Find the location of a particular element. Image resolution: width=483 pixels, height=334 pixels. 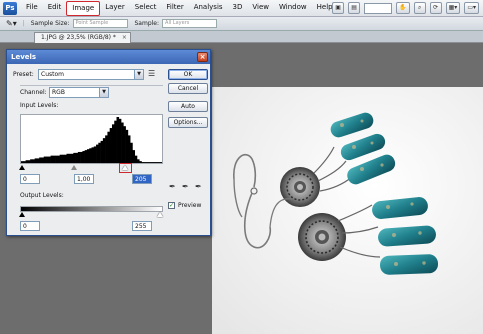

white-point-eyedropper-icon: ✒ is located at coordinates (198, 186).